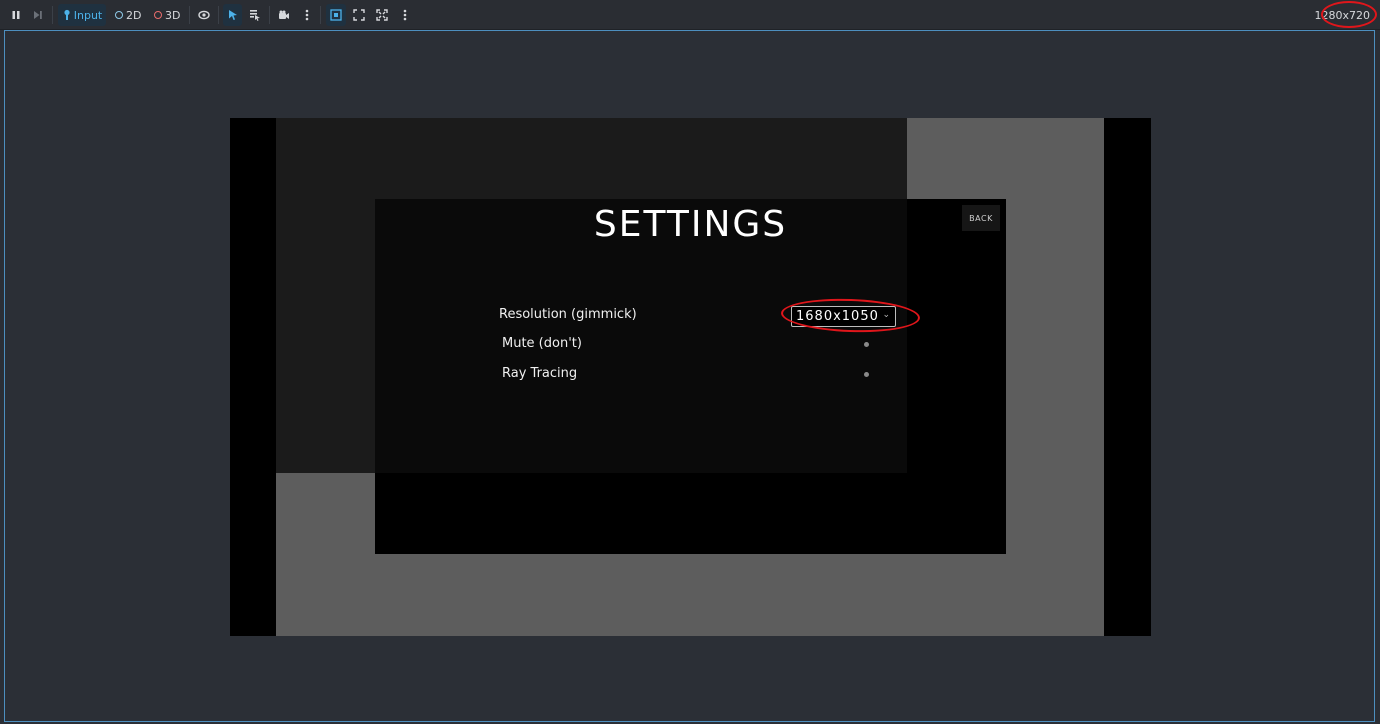 The image size is (1380, 724). I want to click on resolution-value: 1680x1050, so click(837, 316).